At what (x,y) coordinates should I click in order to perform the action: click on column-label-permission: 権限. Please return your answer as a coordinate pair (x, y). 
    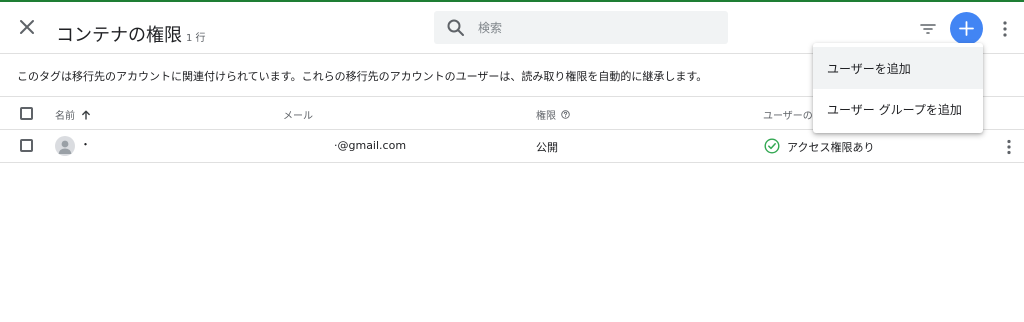
    Looking at the image, I should click on (546, 116).